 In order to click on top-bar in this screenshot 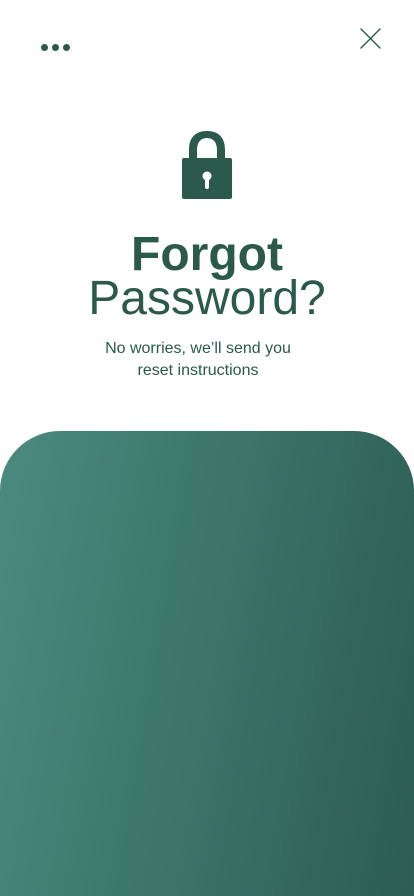, I will do `click(207, 45)`.